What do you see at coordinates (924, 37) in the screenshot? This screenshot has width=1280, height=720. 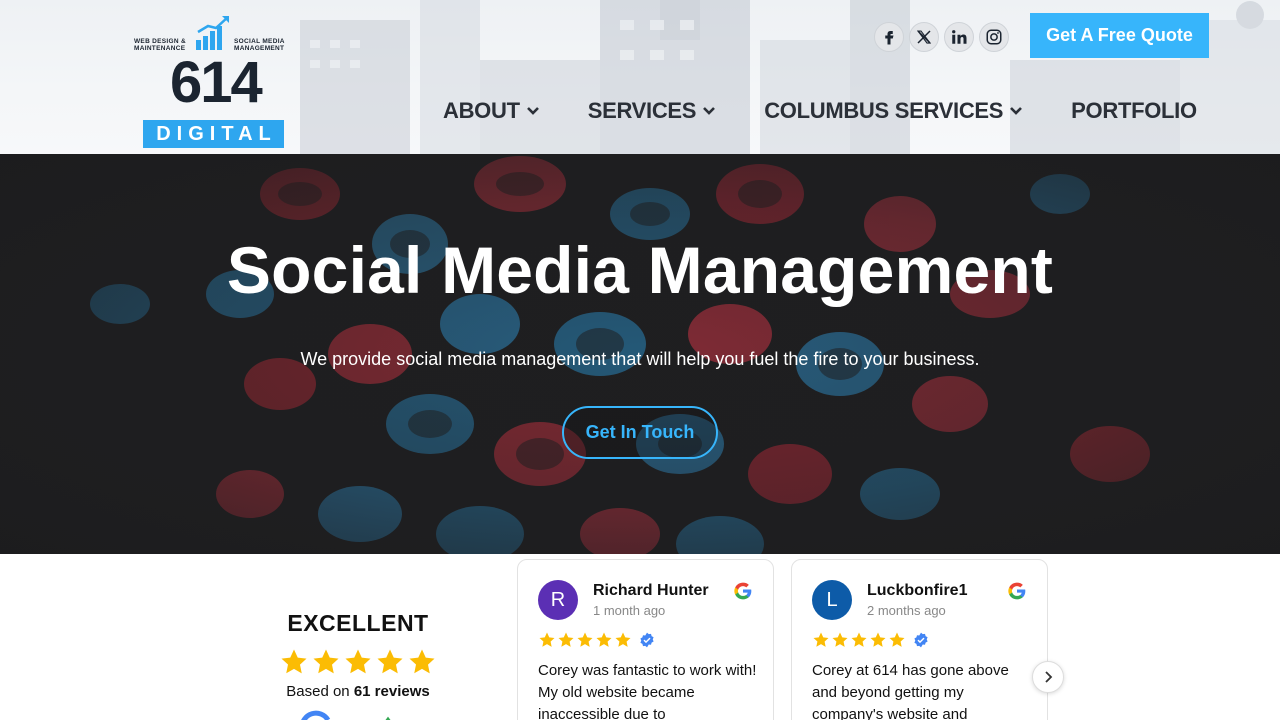 I see `x-icon` at bounding box center [924, 37].